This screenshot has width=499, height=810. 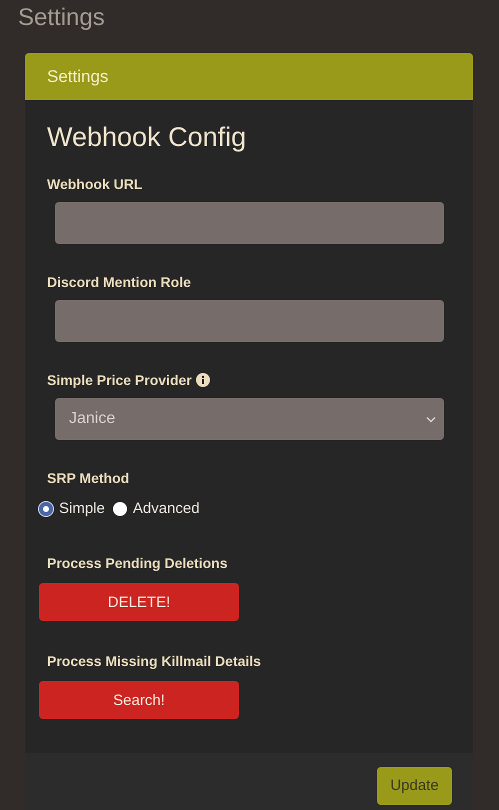 I want to click on field-label: Process Pending Deletions, so click(x=137, y=563).